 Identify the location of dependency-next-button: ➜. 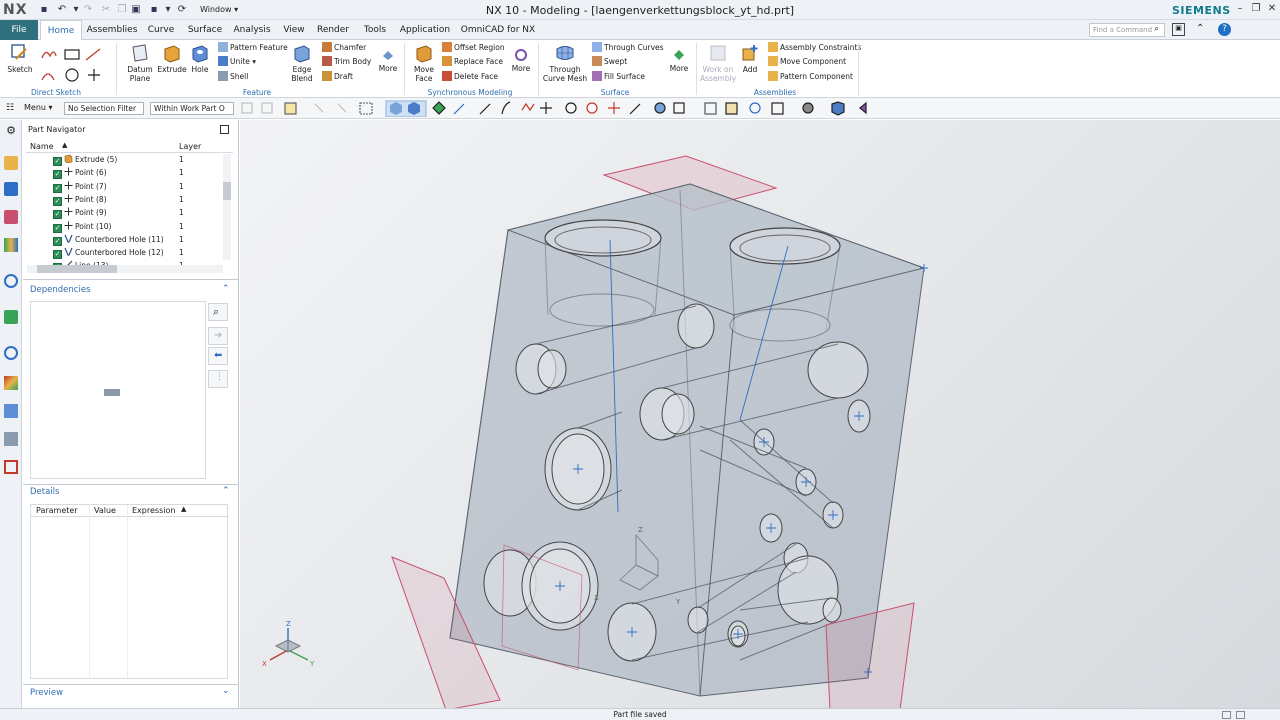
(218, 336).